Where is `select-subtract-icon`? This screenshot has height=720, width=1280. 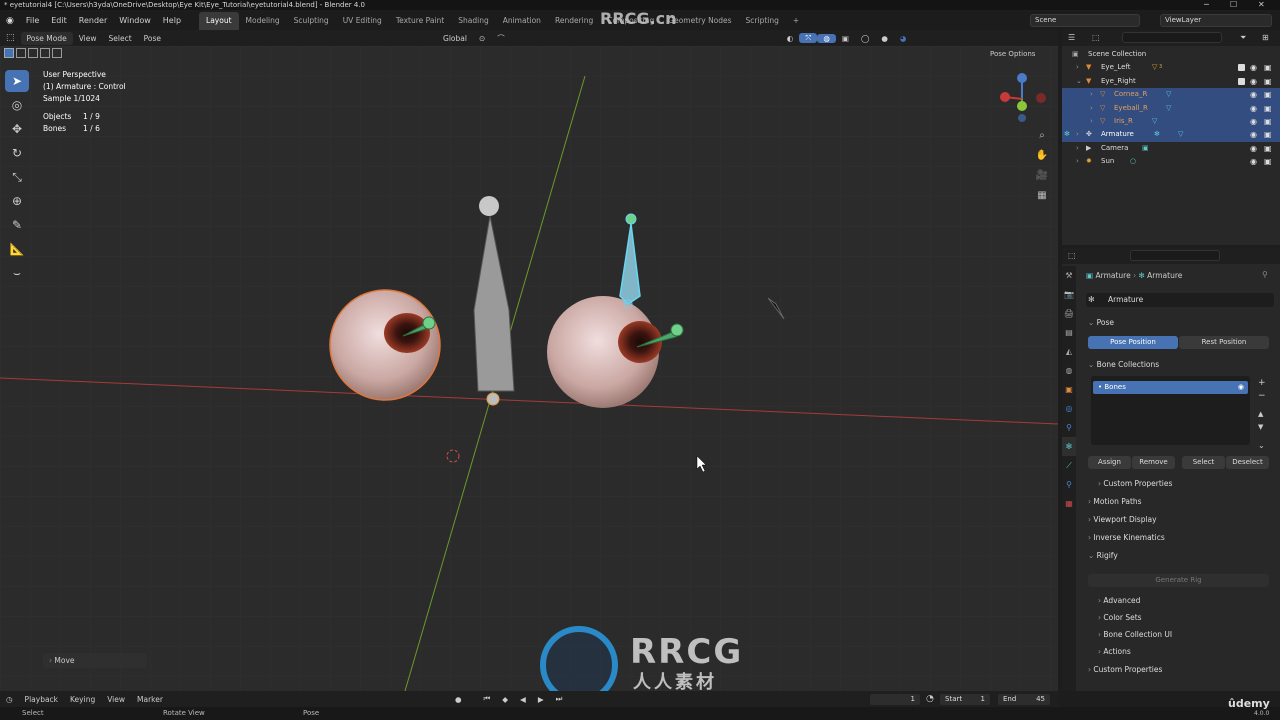 select-subtract-icon is located at coordinates (33, 53).